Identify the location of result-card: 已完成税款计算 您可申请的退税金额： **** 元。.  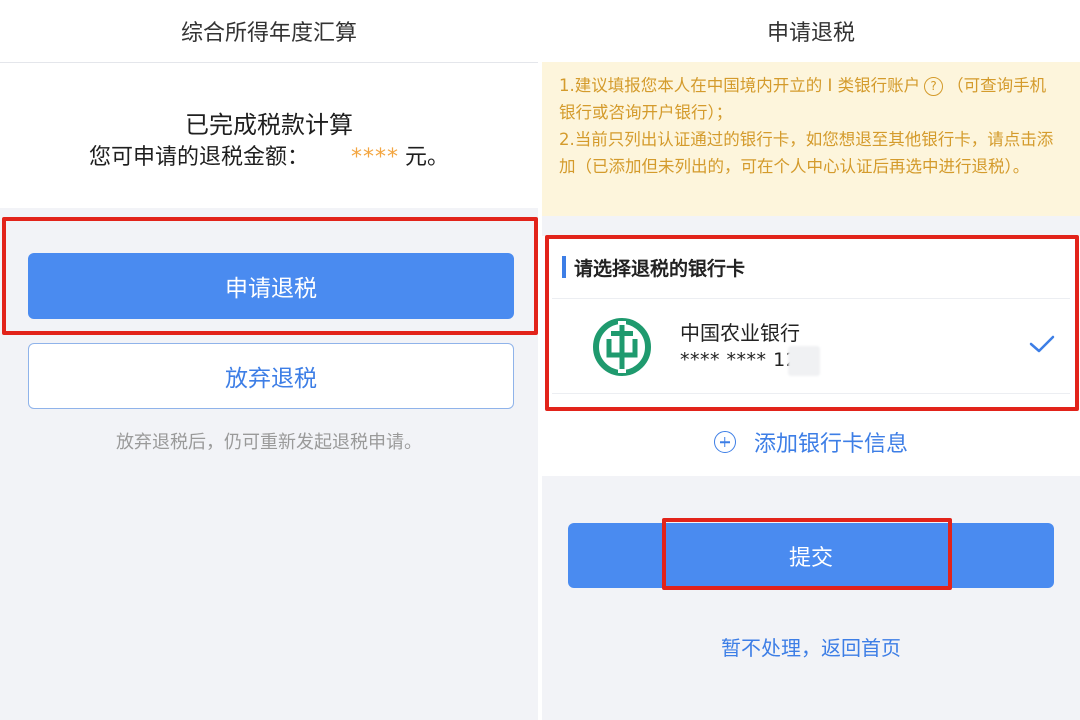
(269, 135).